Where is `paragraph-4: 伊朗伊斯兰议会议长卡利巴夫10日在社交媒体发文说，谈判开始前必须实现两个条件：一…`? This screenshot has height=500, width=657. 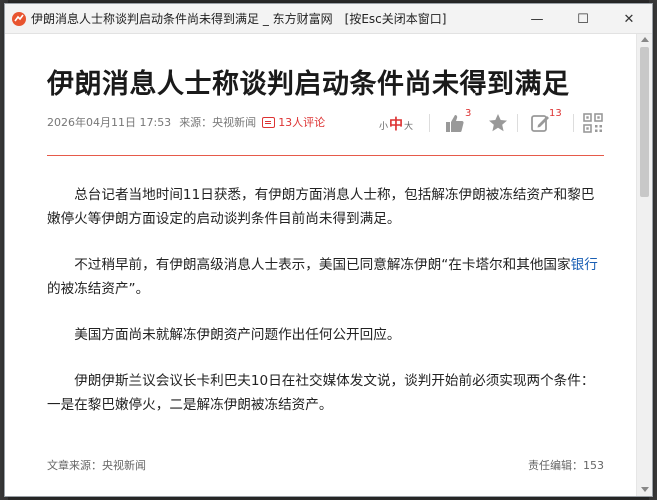 paragraph-4: 伊朗伊斯兰议会议长卡利巴夫10日在社交媒体发文说，谈判开始前必须实现两个条件：一… is located at coordinates (321, 393).